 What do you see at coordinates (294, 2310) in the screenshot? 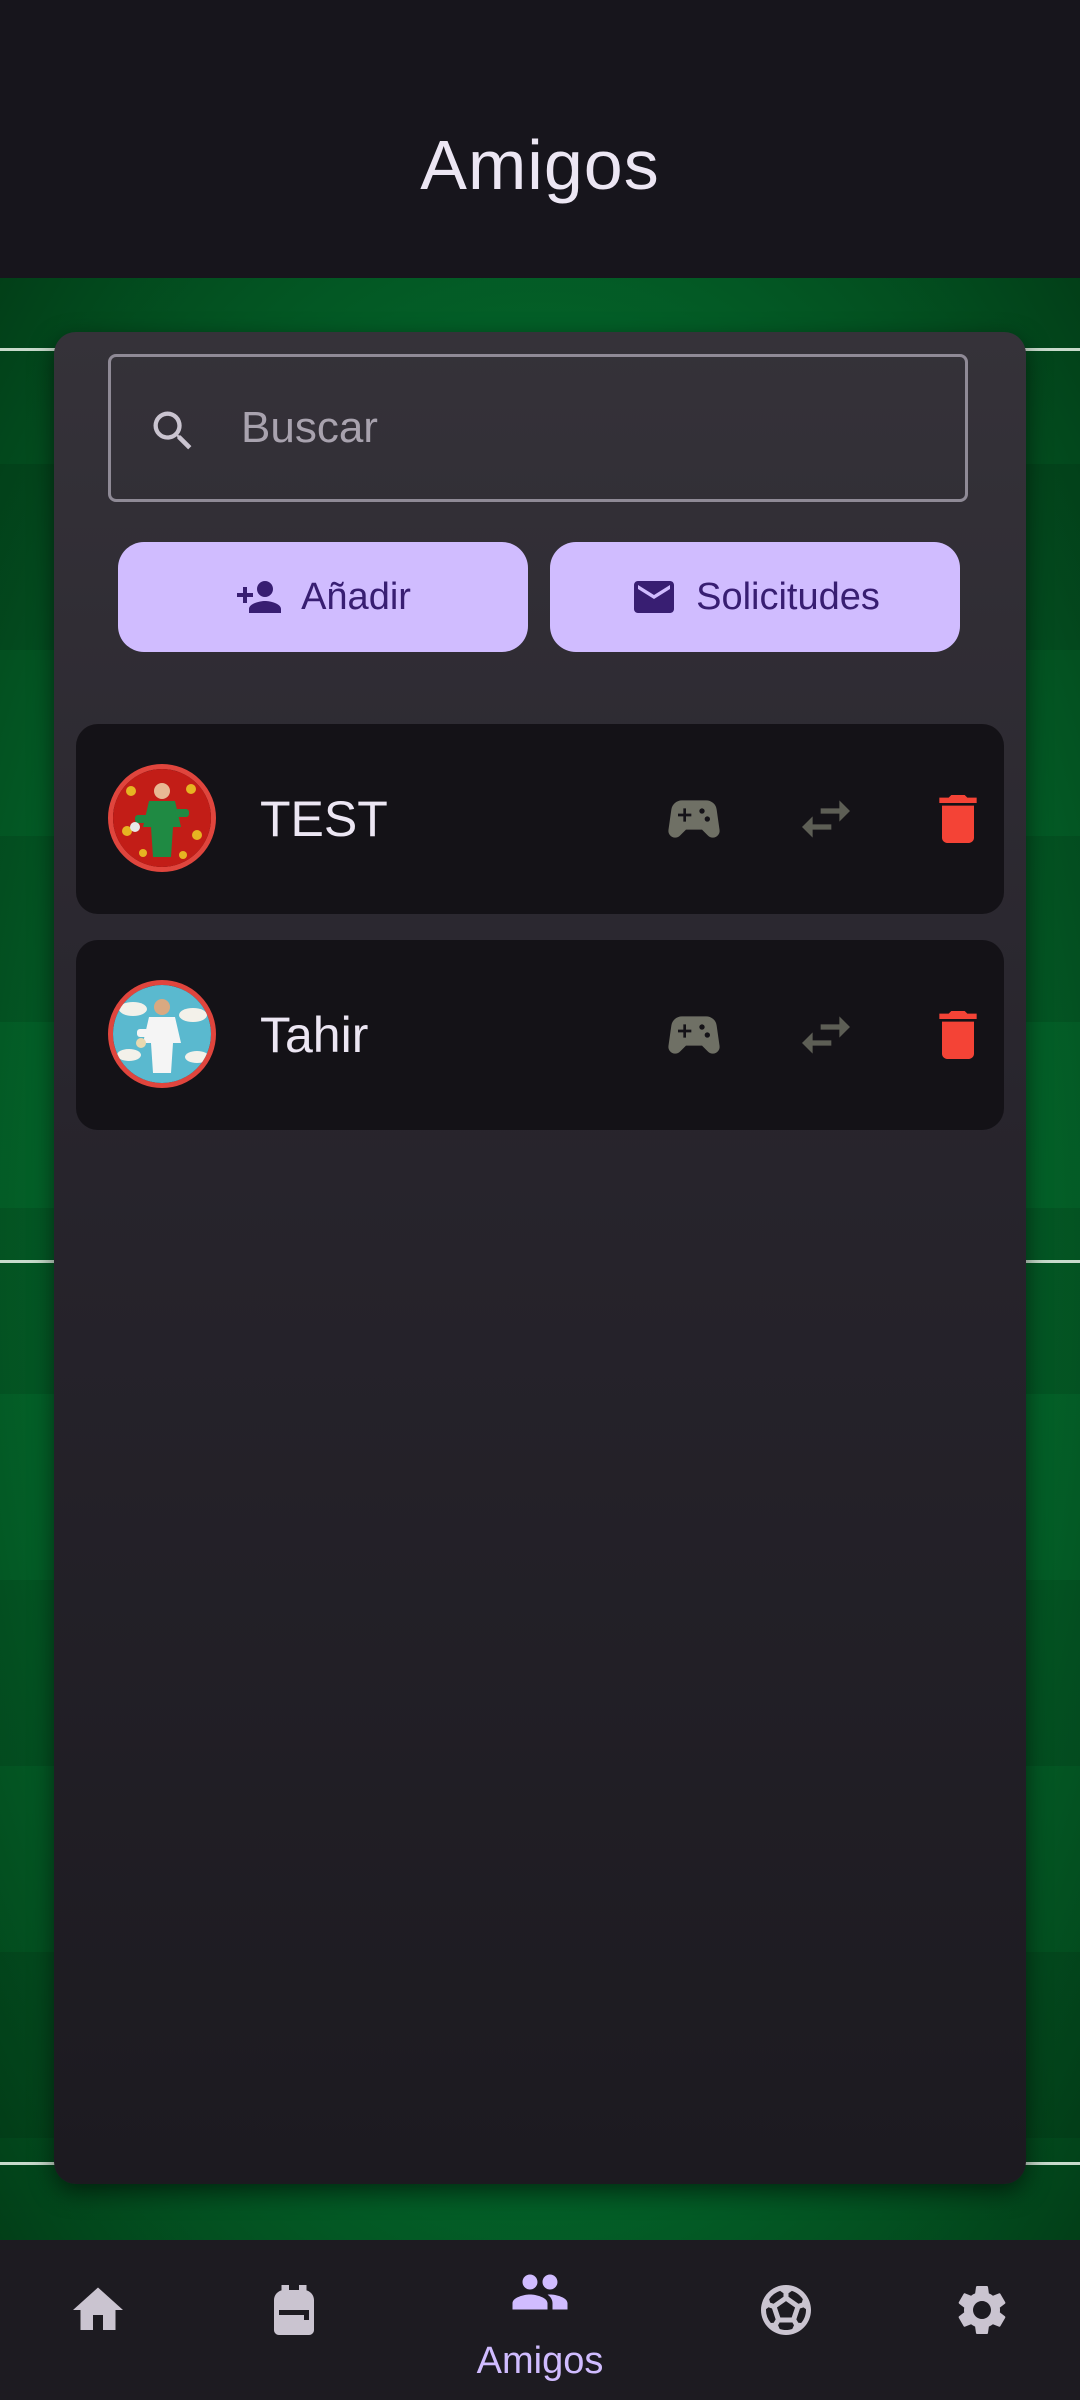
I see `backpack-icon` at bounding box center [294, 2310].